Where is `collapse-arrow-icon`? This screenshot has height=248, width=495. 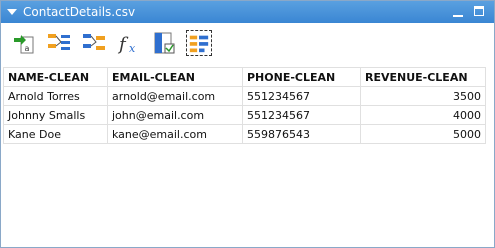 collapse-arrow-icon is located at coordinates (12, 12).